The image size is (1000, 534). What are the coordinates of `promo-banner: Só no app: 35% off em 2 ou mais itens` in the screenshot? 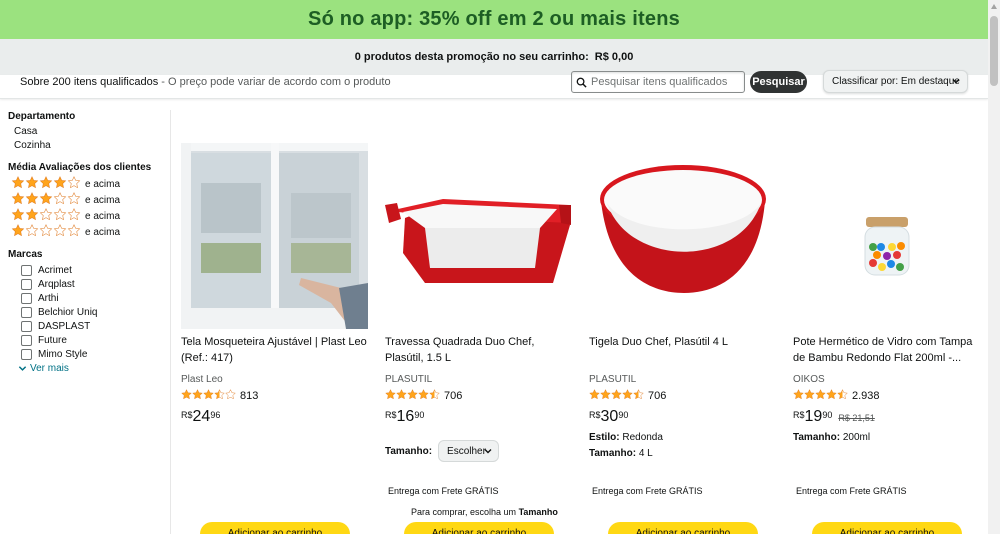 It's located at (494, 19).